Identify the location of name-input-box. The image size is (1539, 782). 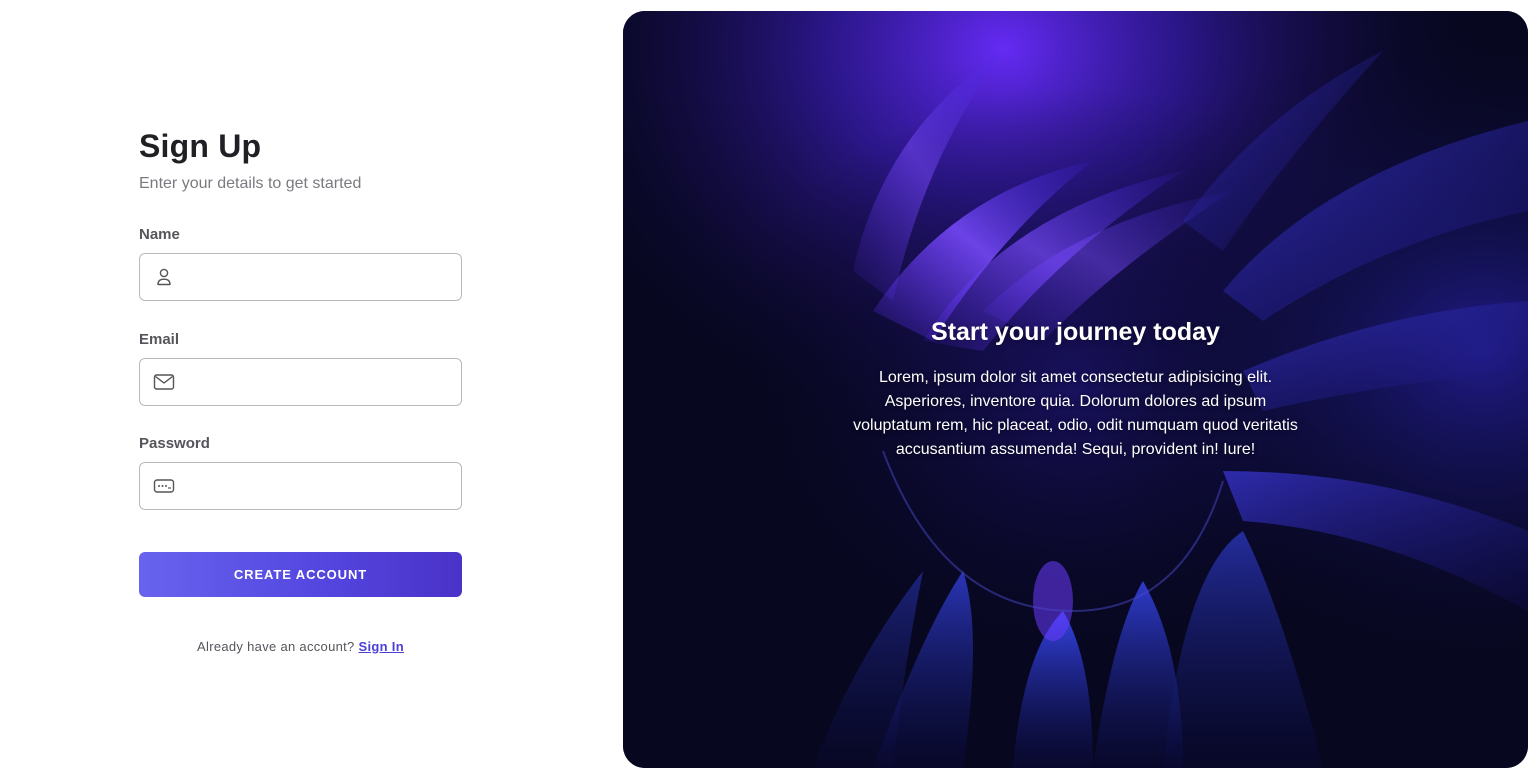
(300, 277).